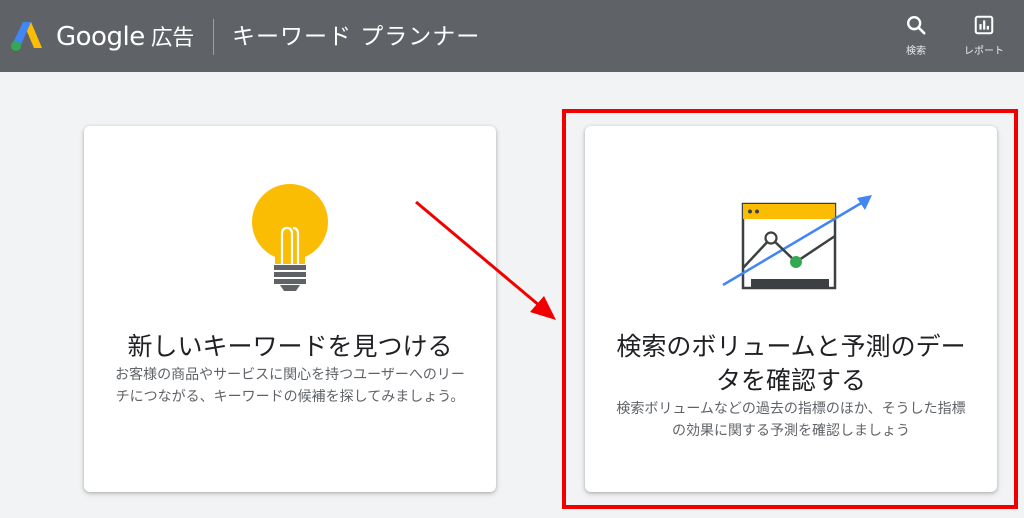 This screenshot has width=1024, height=518. What do you see at coordinates (916, 51) in the screenshot?
I see `search-button-label: 検索` at bounding box center [916, 51].